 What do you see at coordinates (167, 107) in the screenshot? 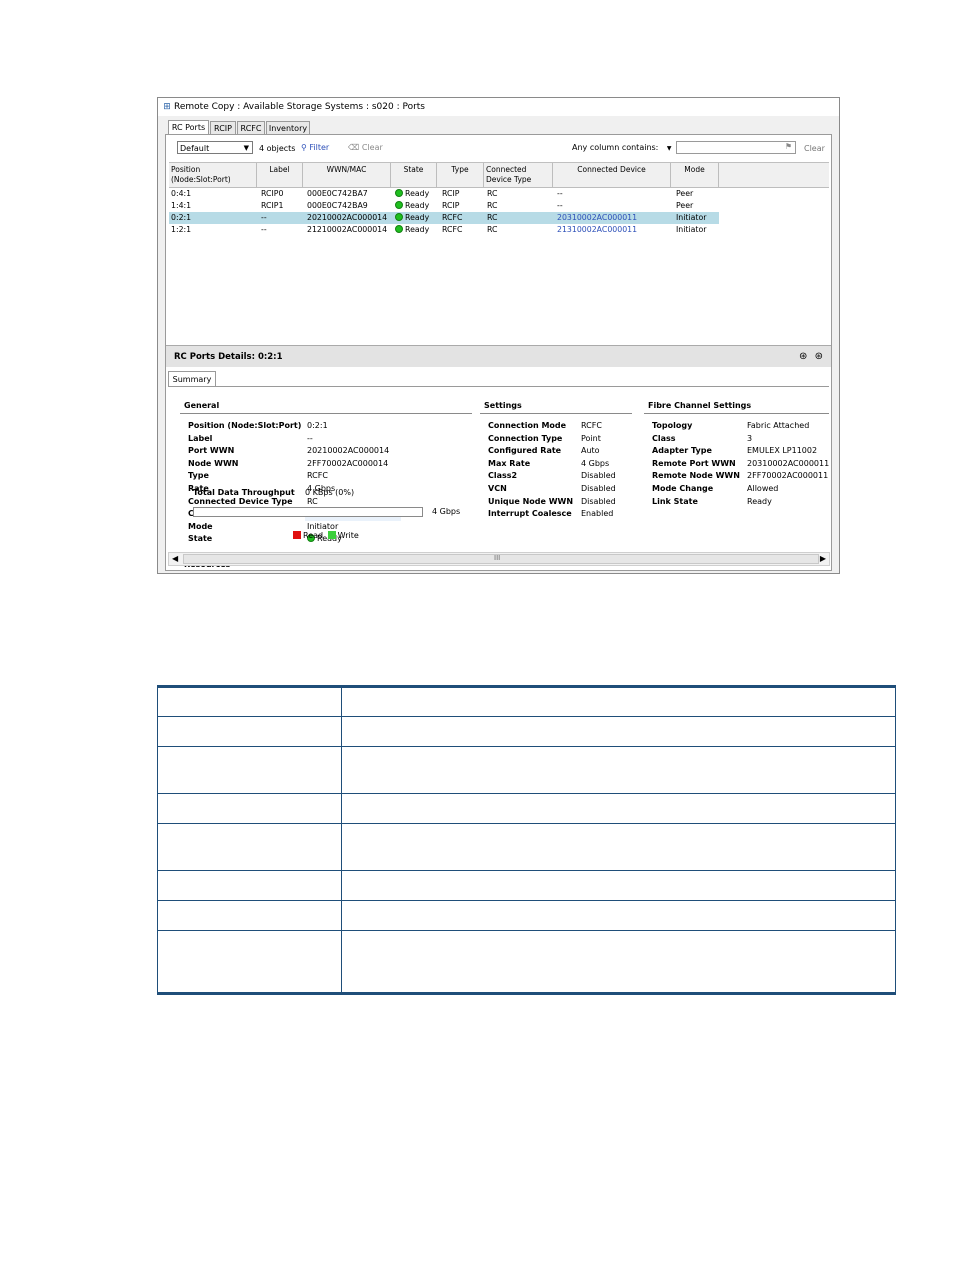
I see `window-app-icon: ⊞` at bounding box center [167, 107].